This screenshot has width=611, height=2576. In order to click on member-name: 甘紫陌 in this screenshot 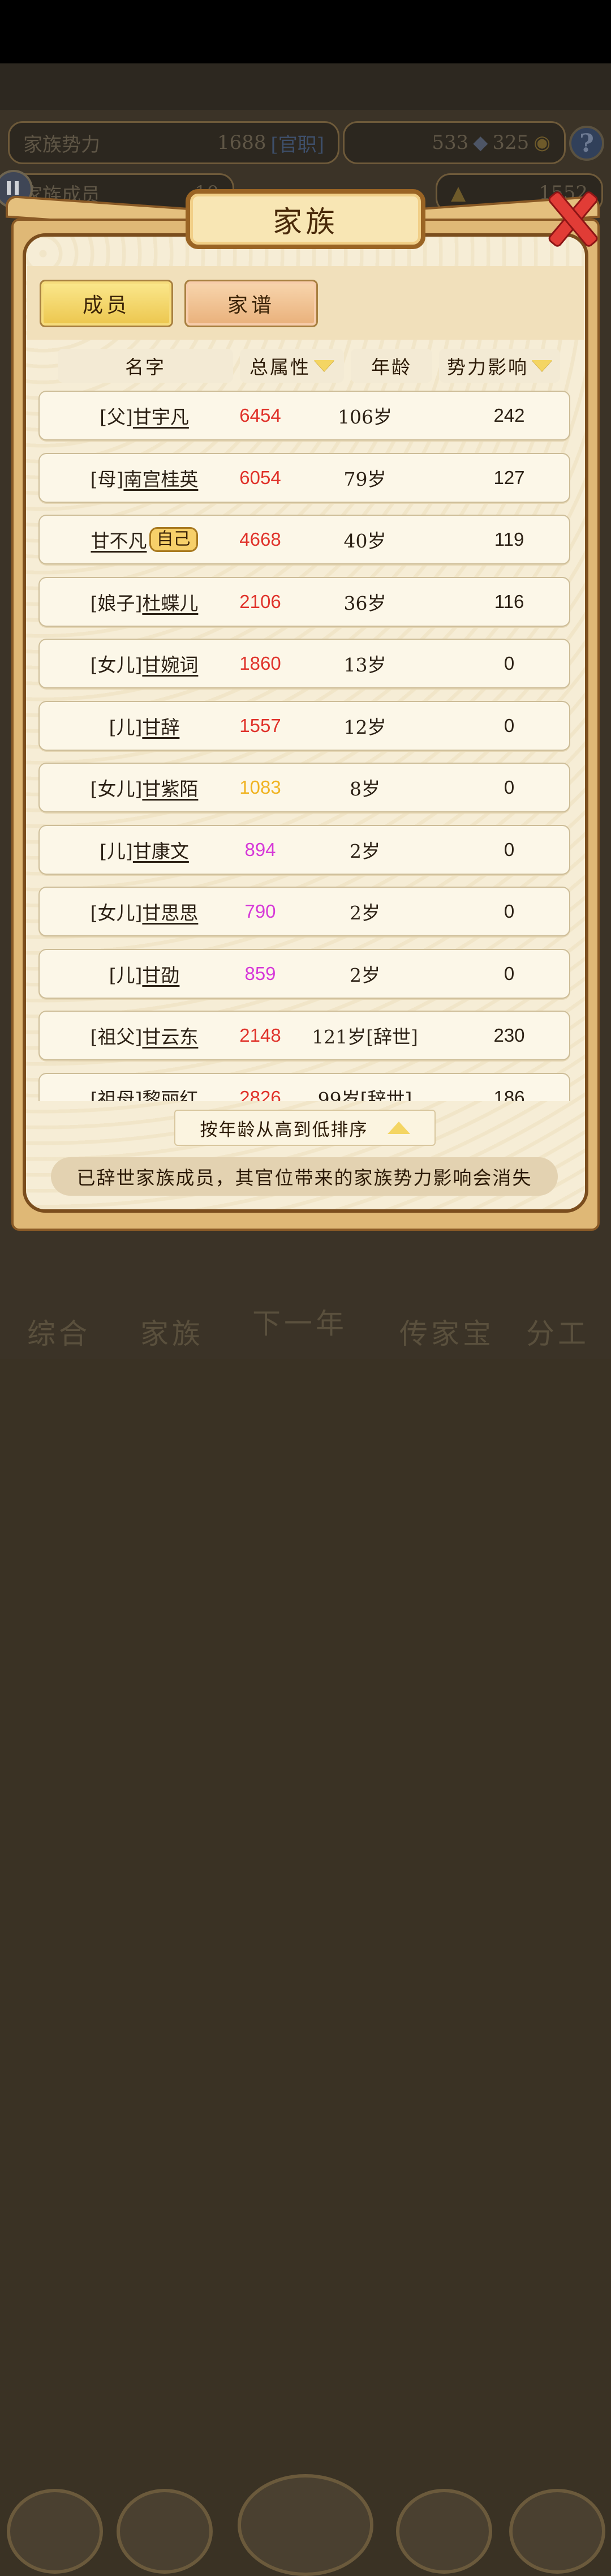, I will do `click(170, 787)`.